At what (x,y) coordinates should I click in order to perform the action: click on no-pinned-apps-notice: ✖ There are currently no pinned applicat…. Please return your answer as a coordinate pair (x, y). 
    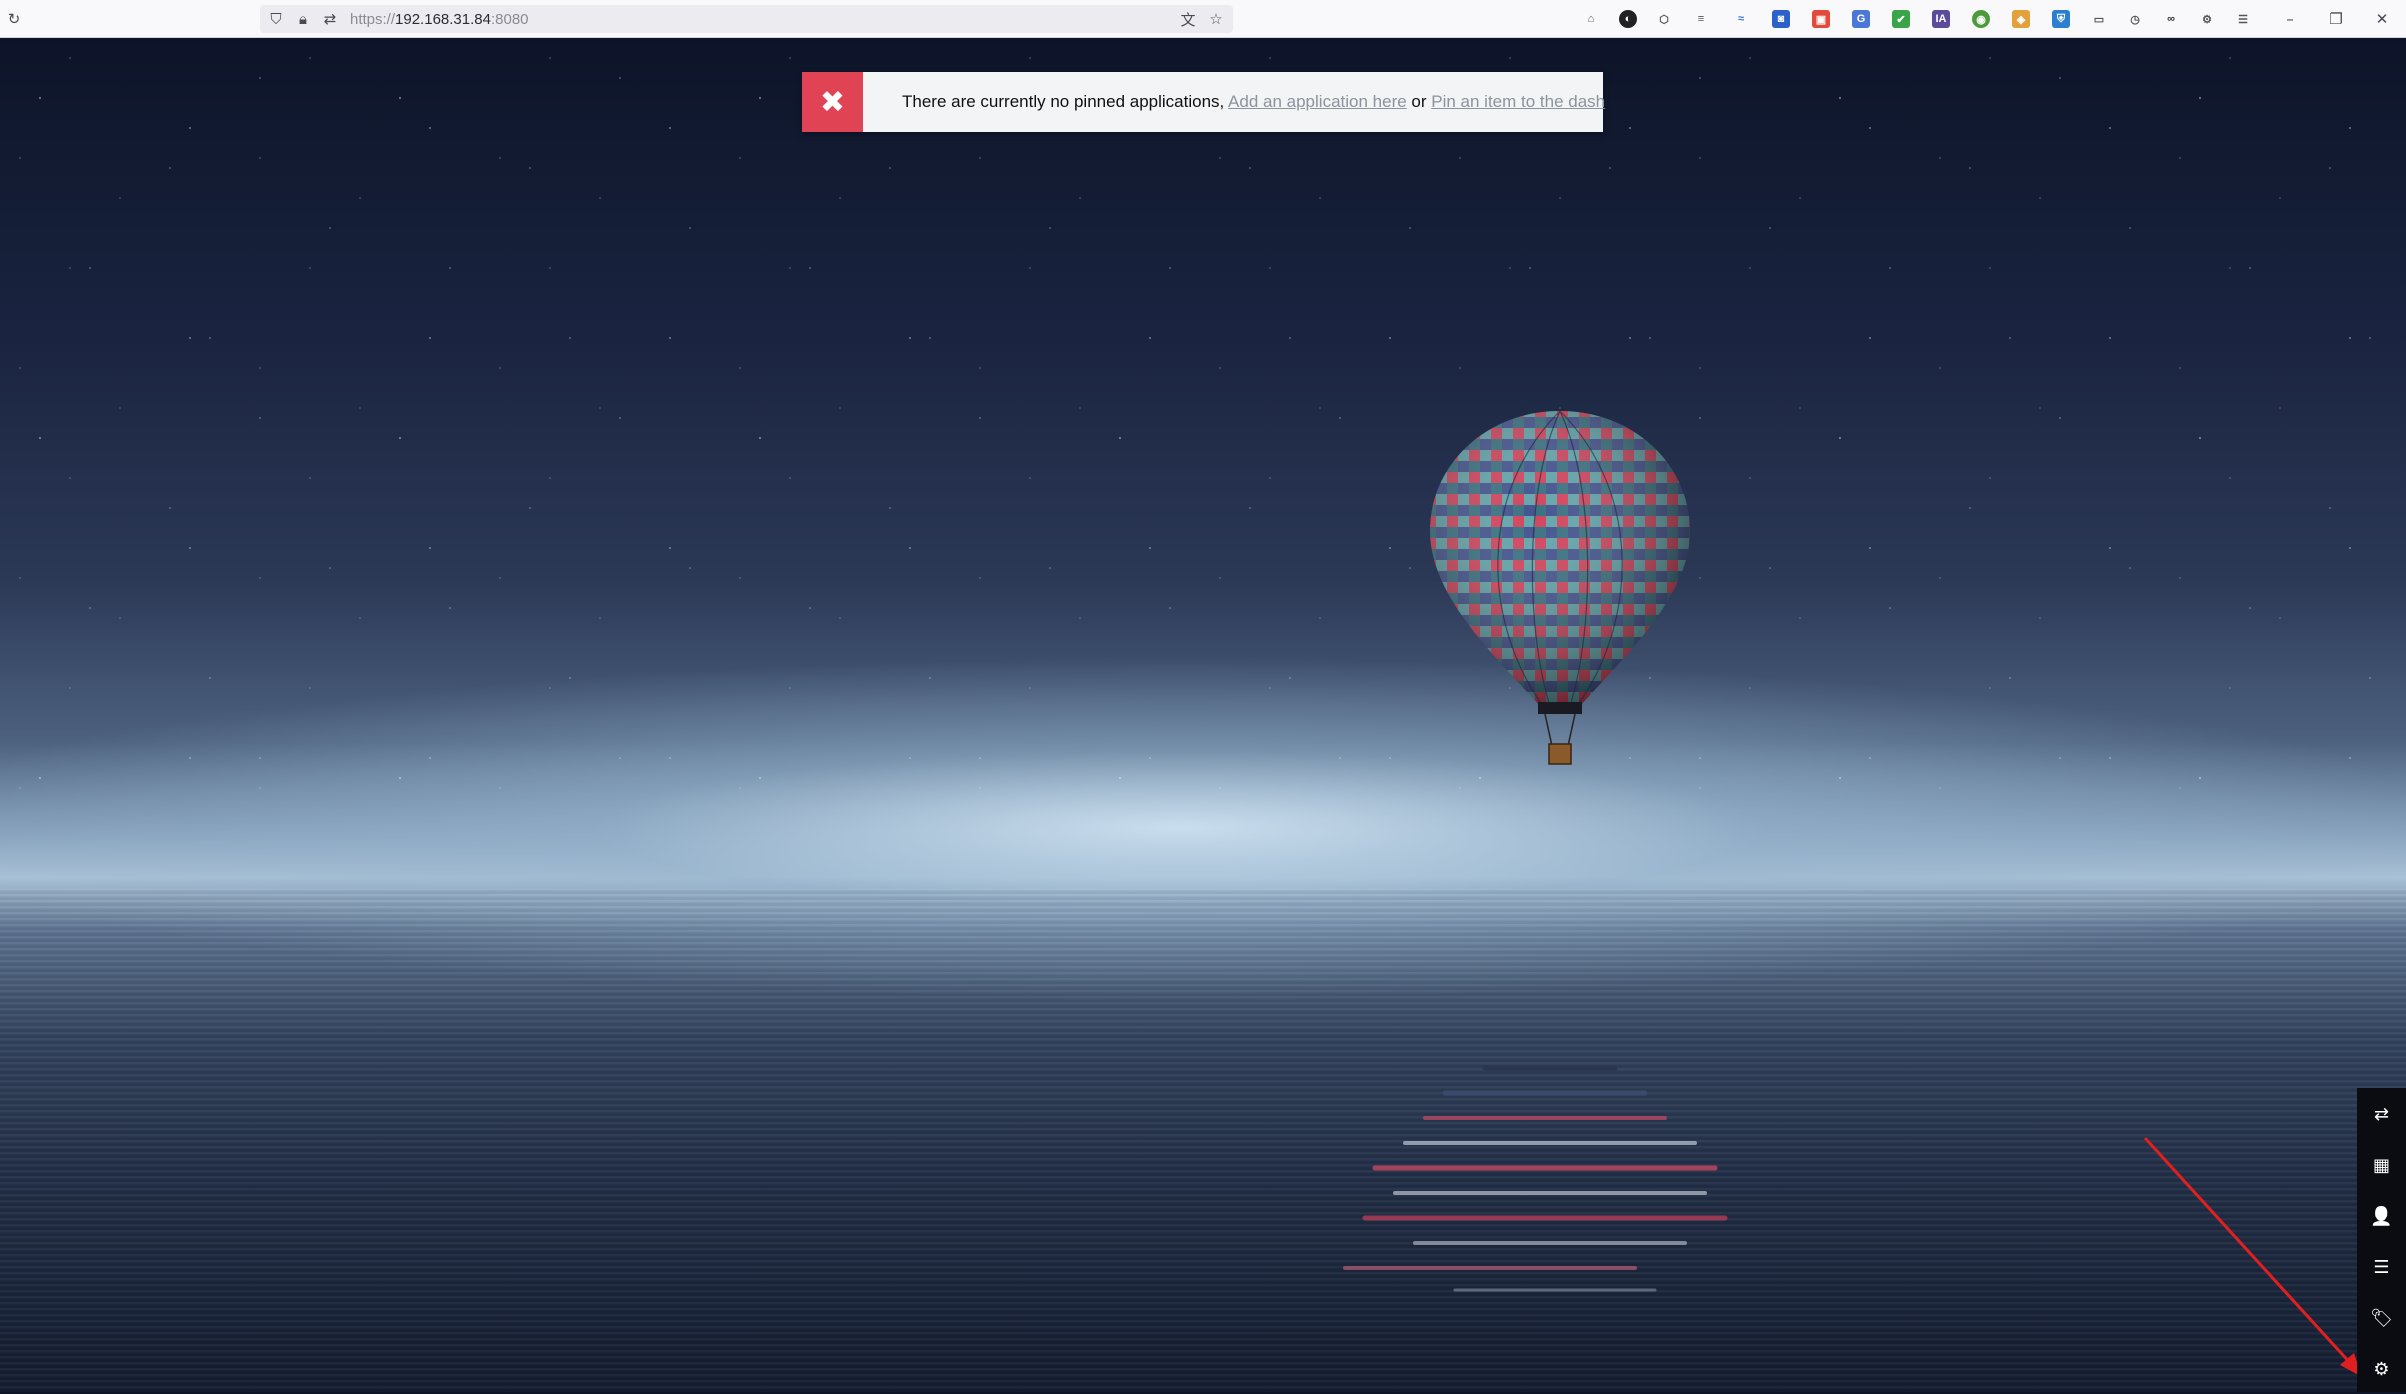
    Looking at the image, I should click on (1203, 102).